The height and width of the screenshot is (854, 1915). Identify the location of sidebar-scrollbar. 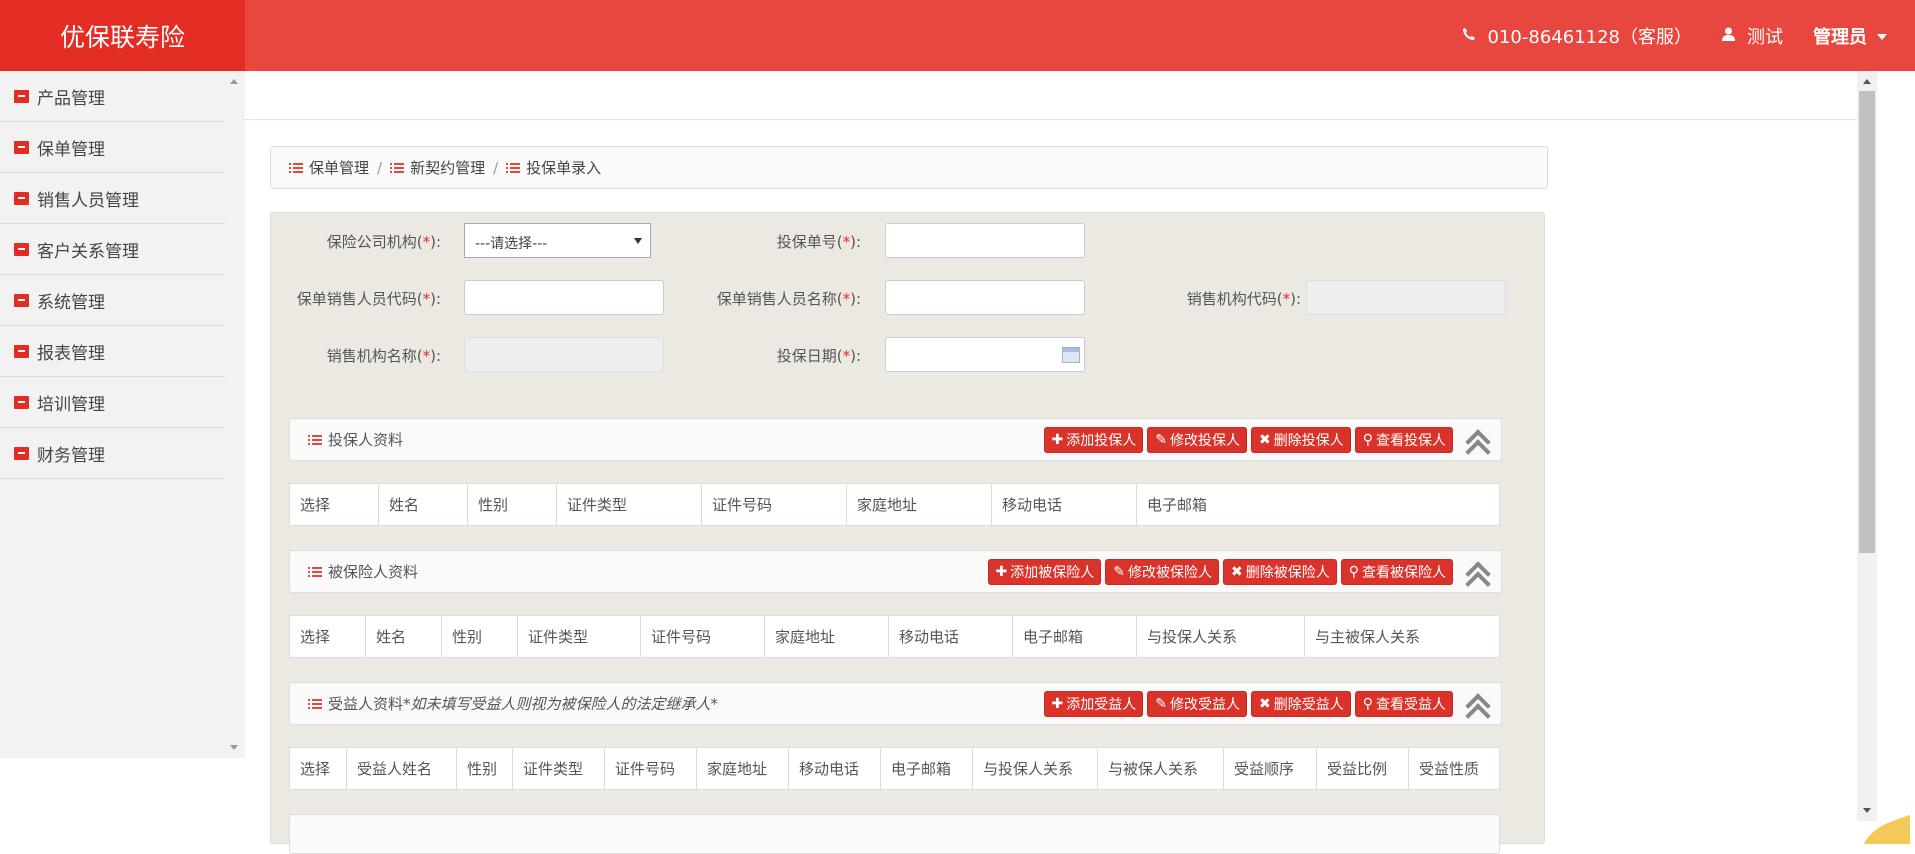
(235, 414).